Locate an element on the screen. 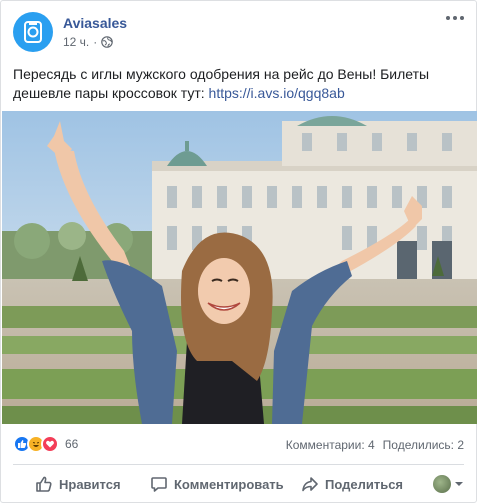  post-link: https://i.avs.io/qgq8ab is located at coordinates (277, 93).